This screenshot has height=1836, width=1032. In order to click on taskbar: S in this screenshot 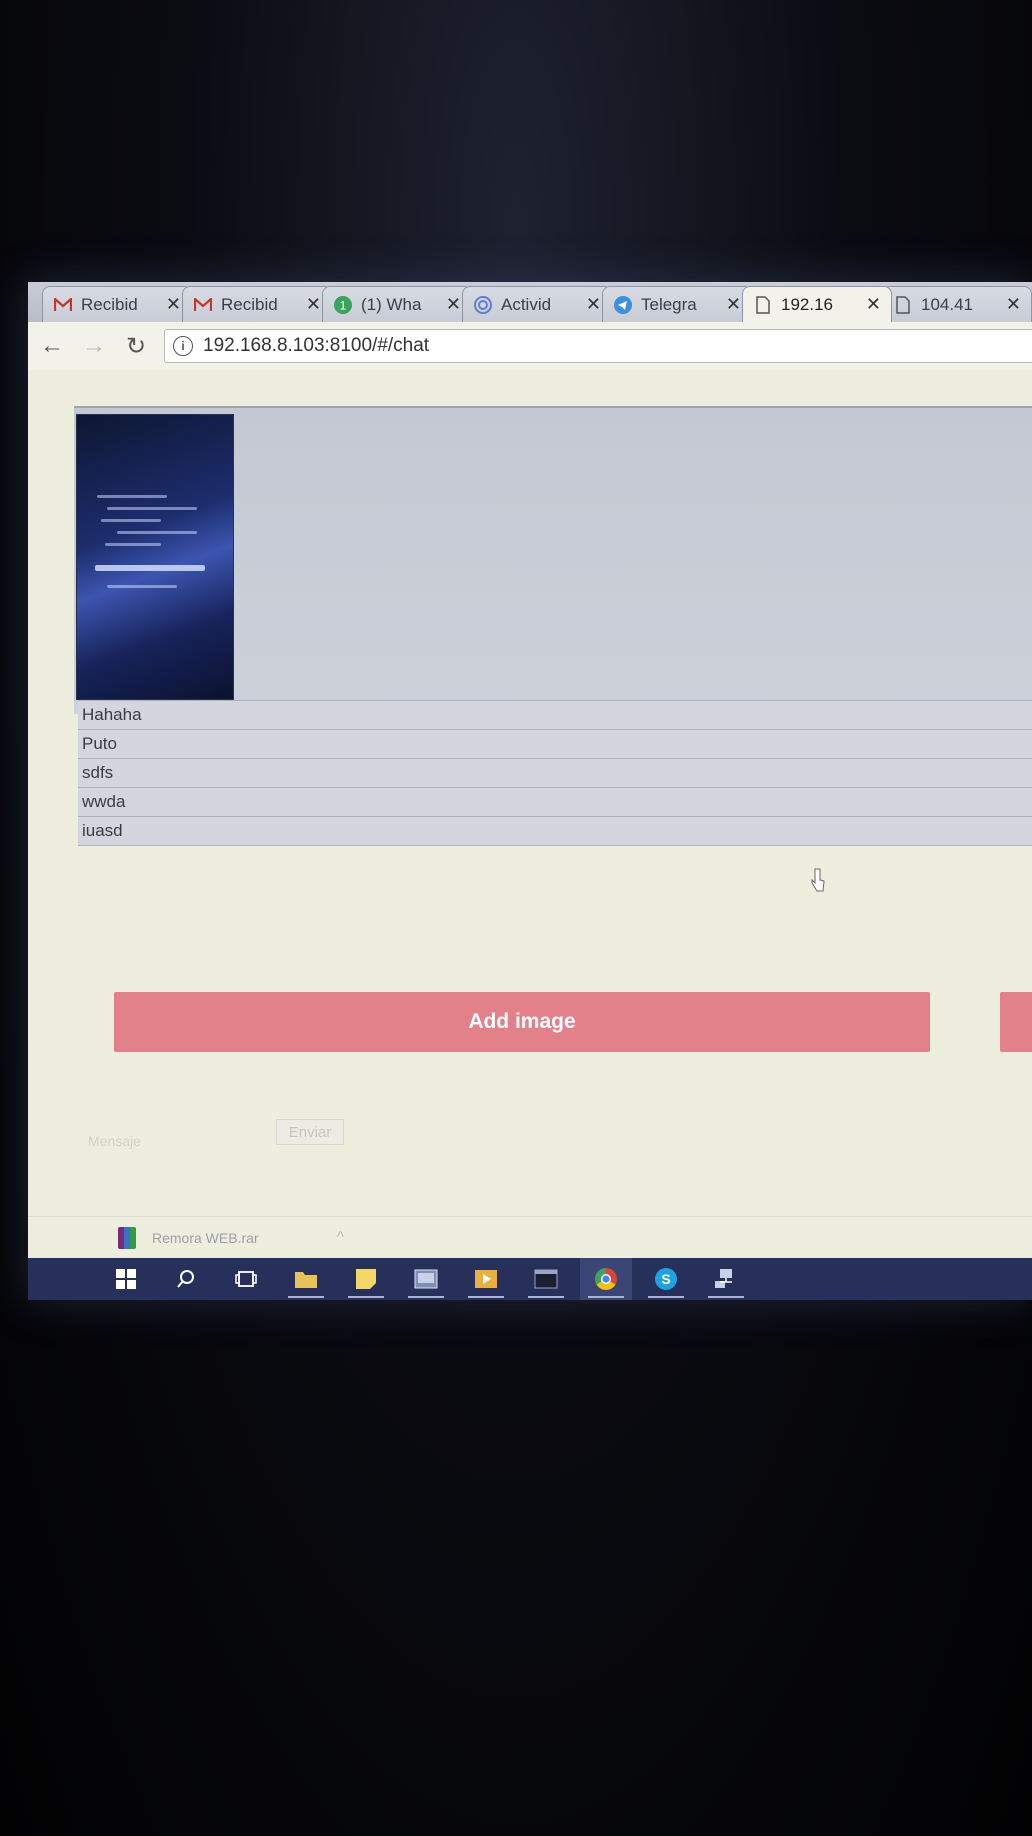, I will do `click(530, 1279)`.